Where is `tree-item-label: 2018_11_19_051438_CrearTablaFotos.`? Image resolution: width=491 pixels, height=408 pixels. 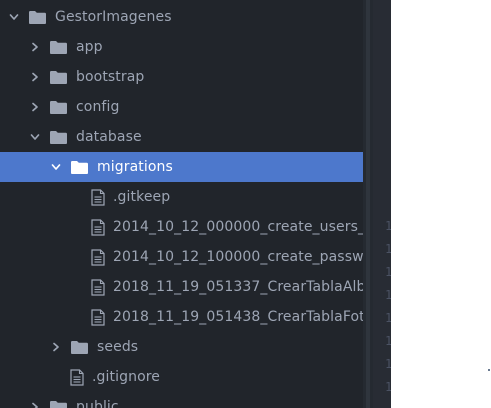
tree-item-label: 2018_11_19_051438_CrearTablaFotos. is located at coordinates (238, 317).